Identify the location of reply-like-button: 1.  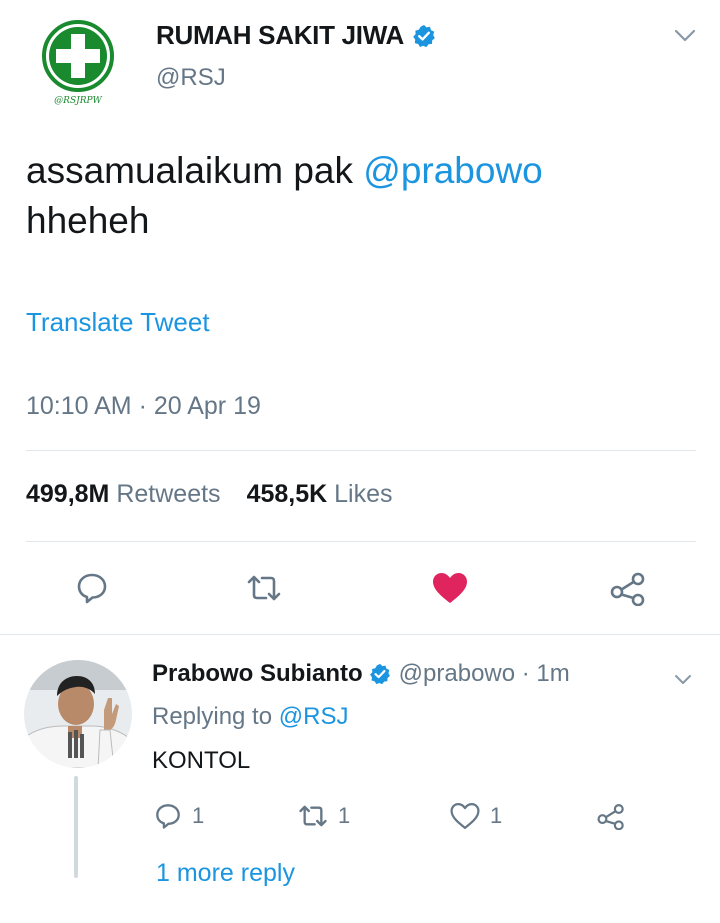
(476, 816).